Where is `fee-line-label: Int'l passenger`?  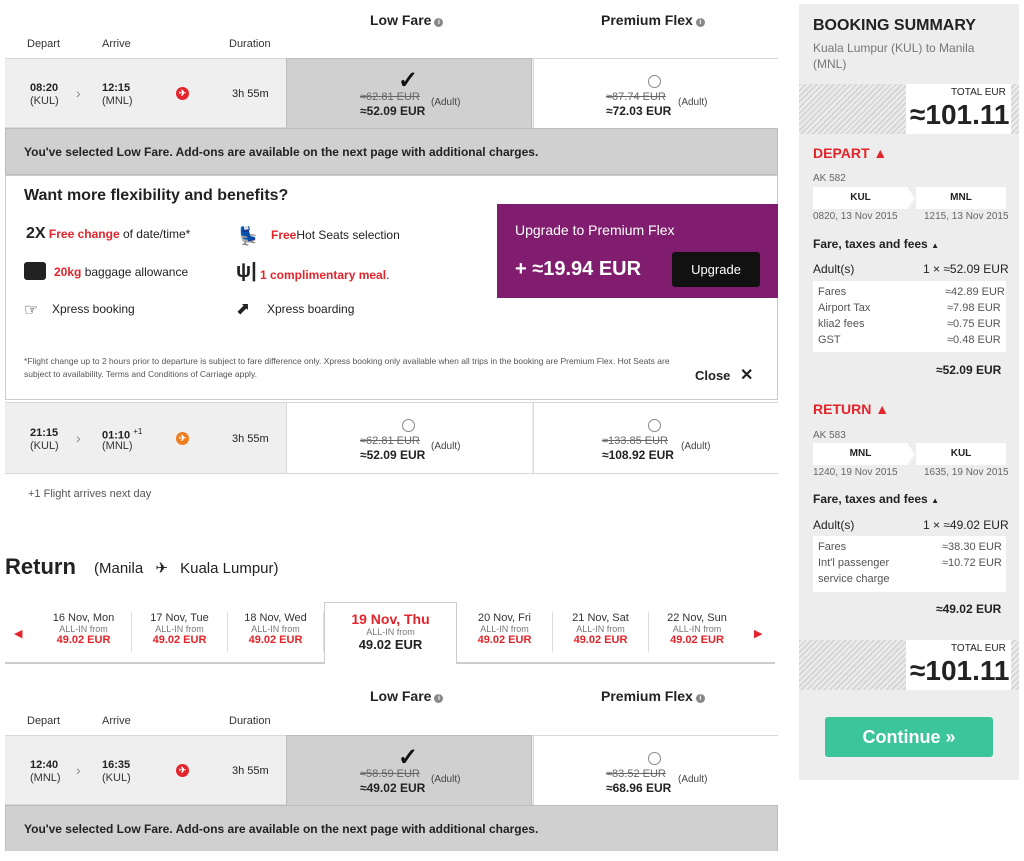
fee-line-label: Int'l passenger is located at coordinates (854, 563).